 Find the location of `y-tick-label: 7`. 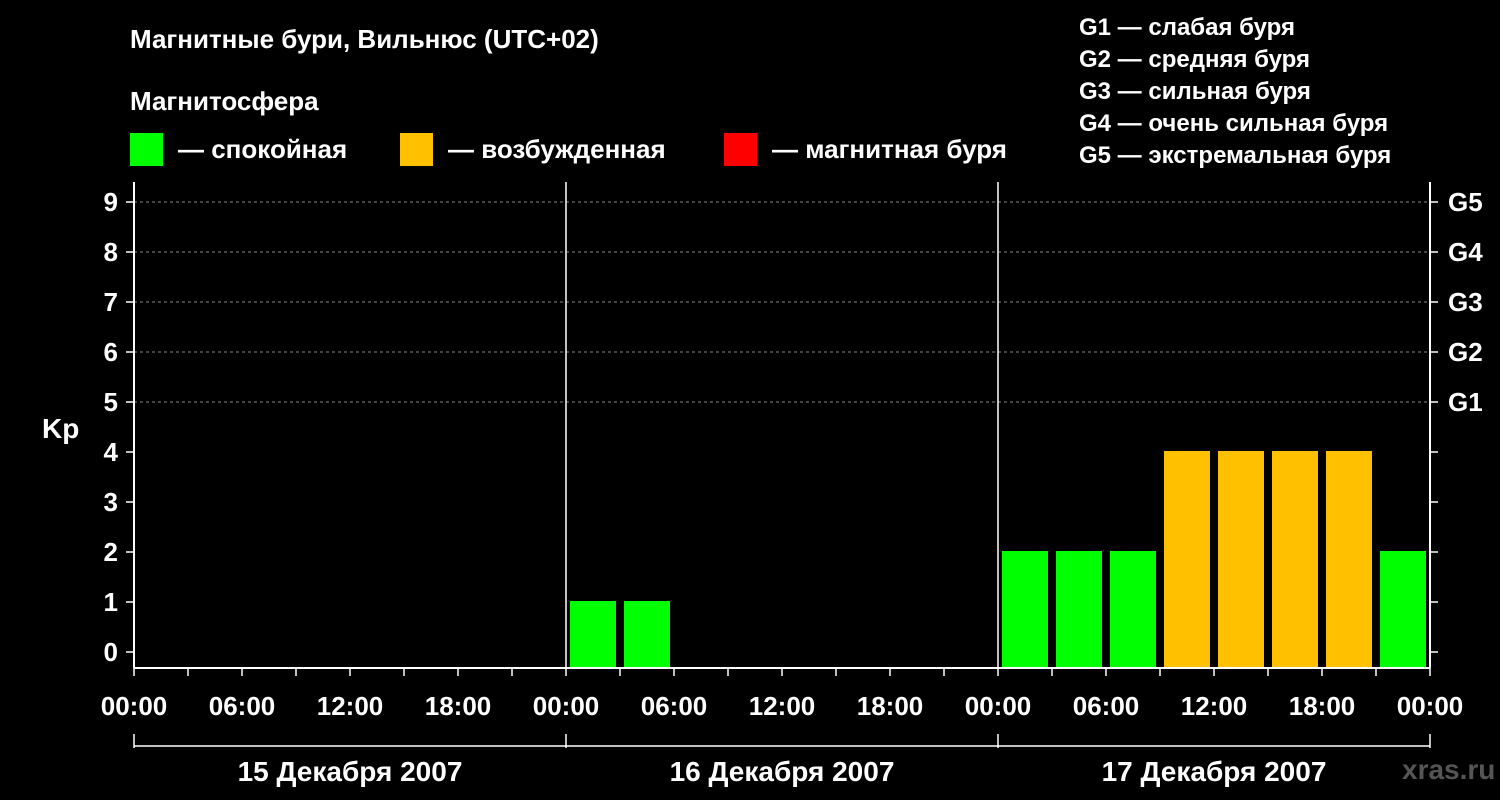

y-tick-label: 7 is located at coordinates (111, 302).